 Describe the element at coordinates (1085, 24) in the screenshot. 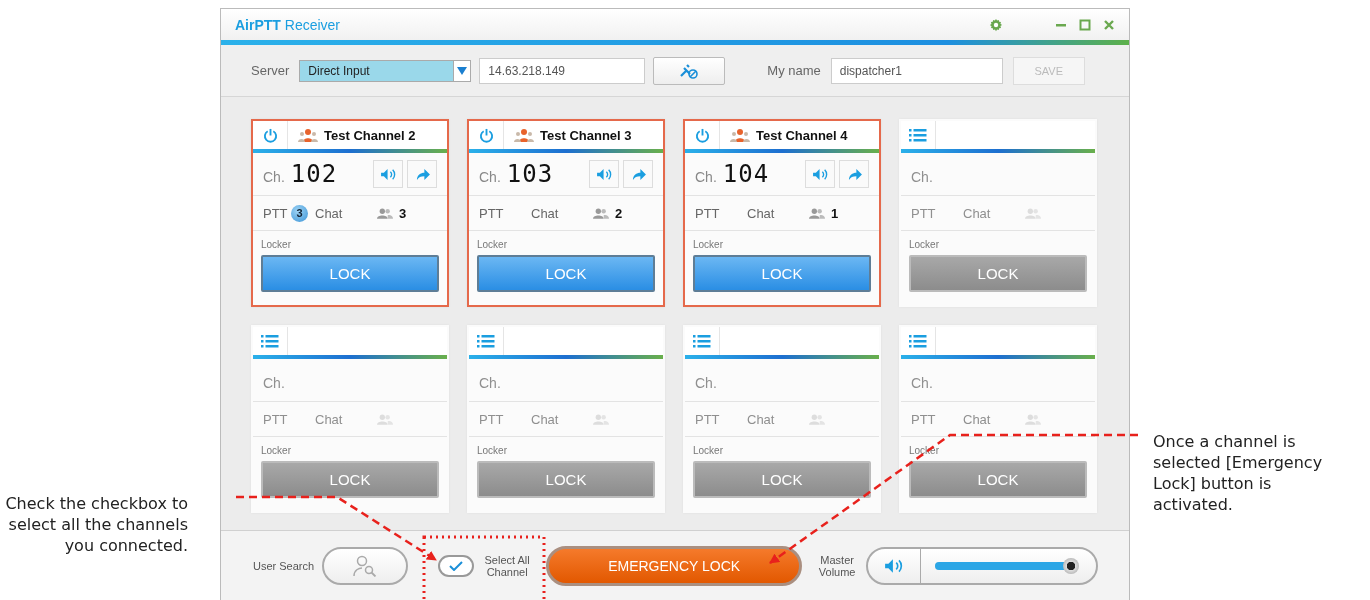

I see `maximize-icon` at that location.